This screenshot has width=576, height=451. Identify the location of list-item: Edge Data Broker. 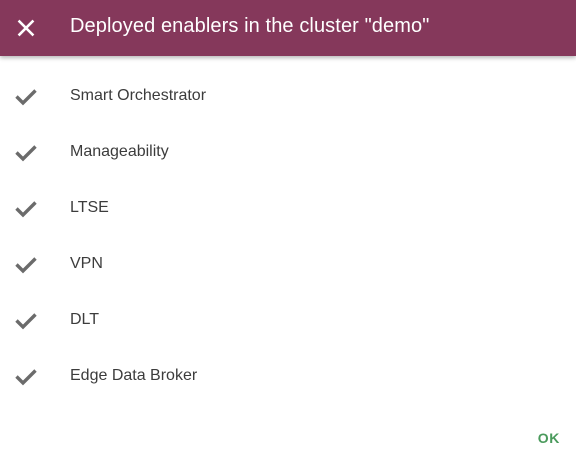
(288, 376).